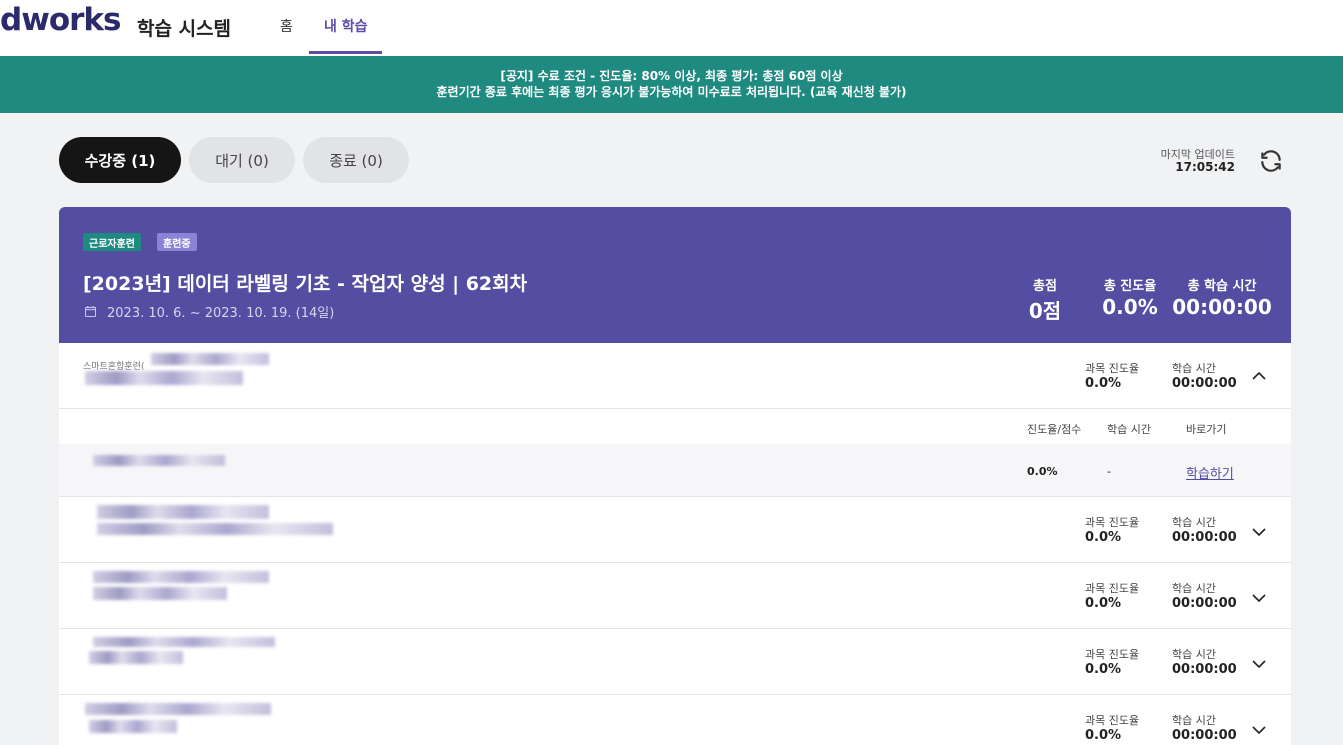 This screenshot has width=1343, height=745. Describe the element at coordinates (159, 460) in the screenshot. I see `blurred-lesson-title` at that location.